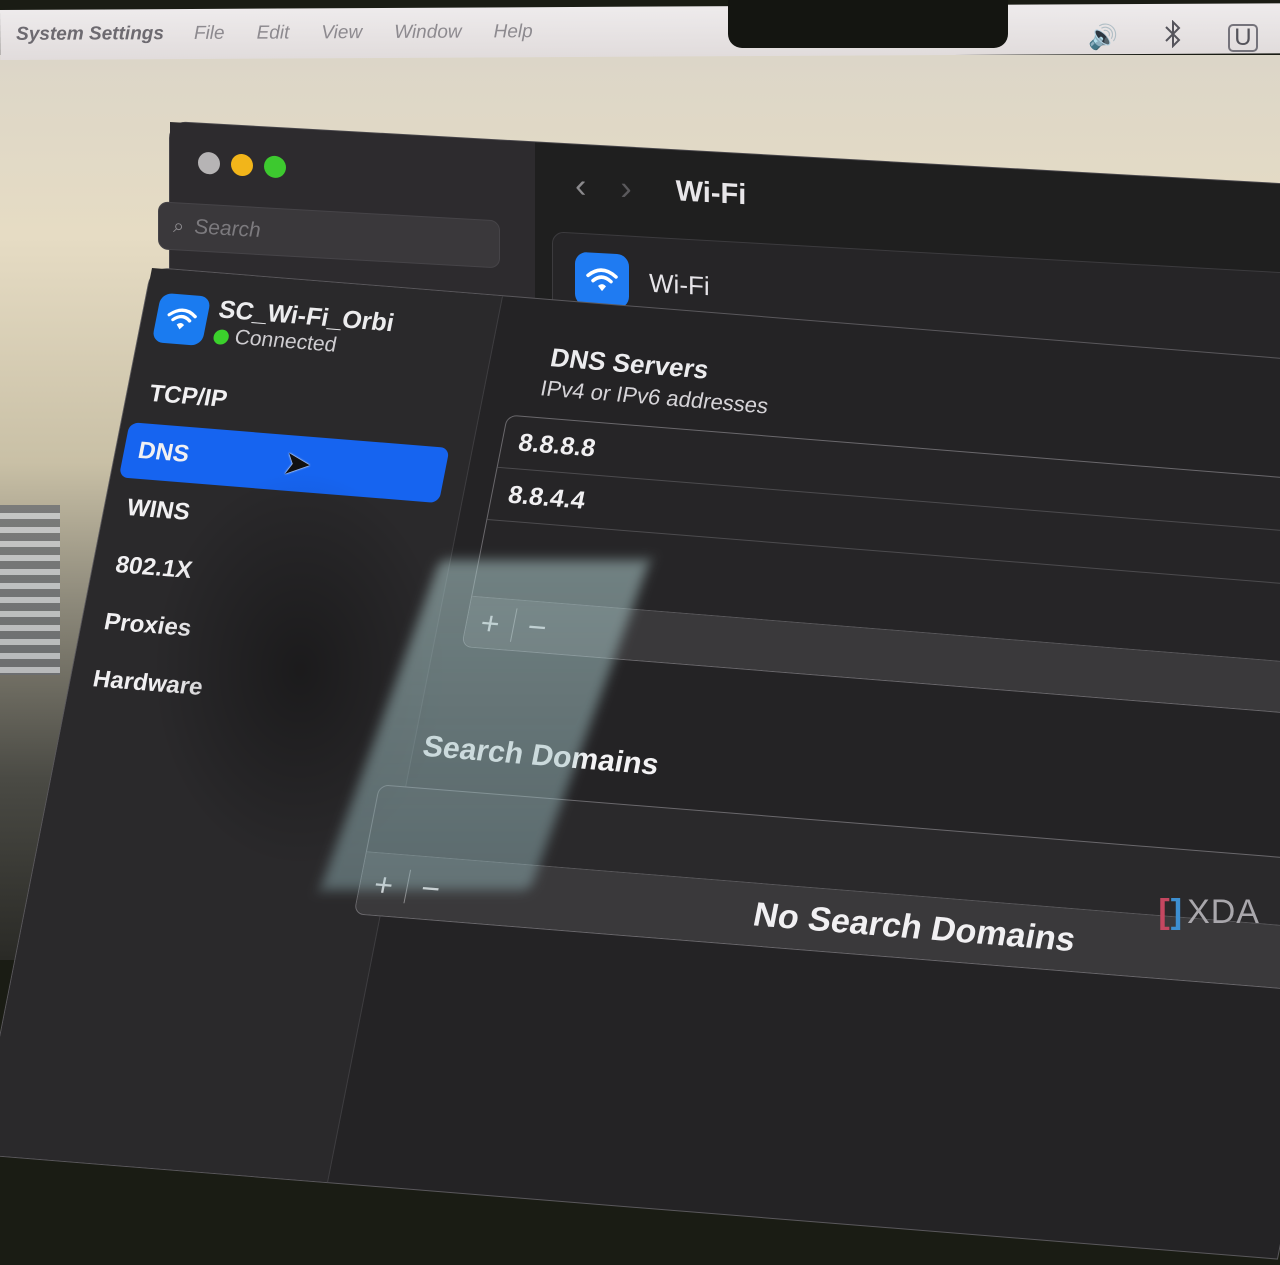 This screenshot has width=1280, height=1265. I want to click on menu-edit: Edit, so click(273, 33).